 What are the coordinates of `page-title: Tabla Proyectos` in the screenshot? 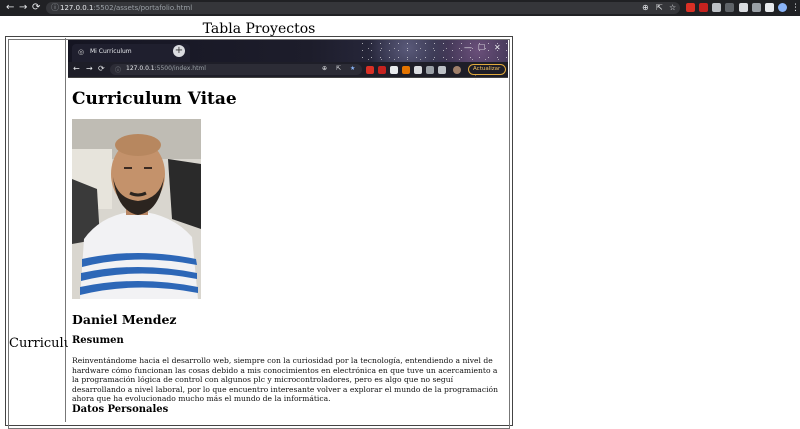 It's located at (259, 29).